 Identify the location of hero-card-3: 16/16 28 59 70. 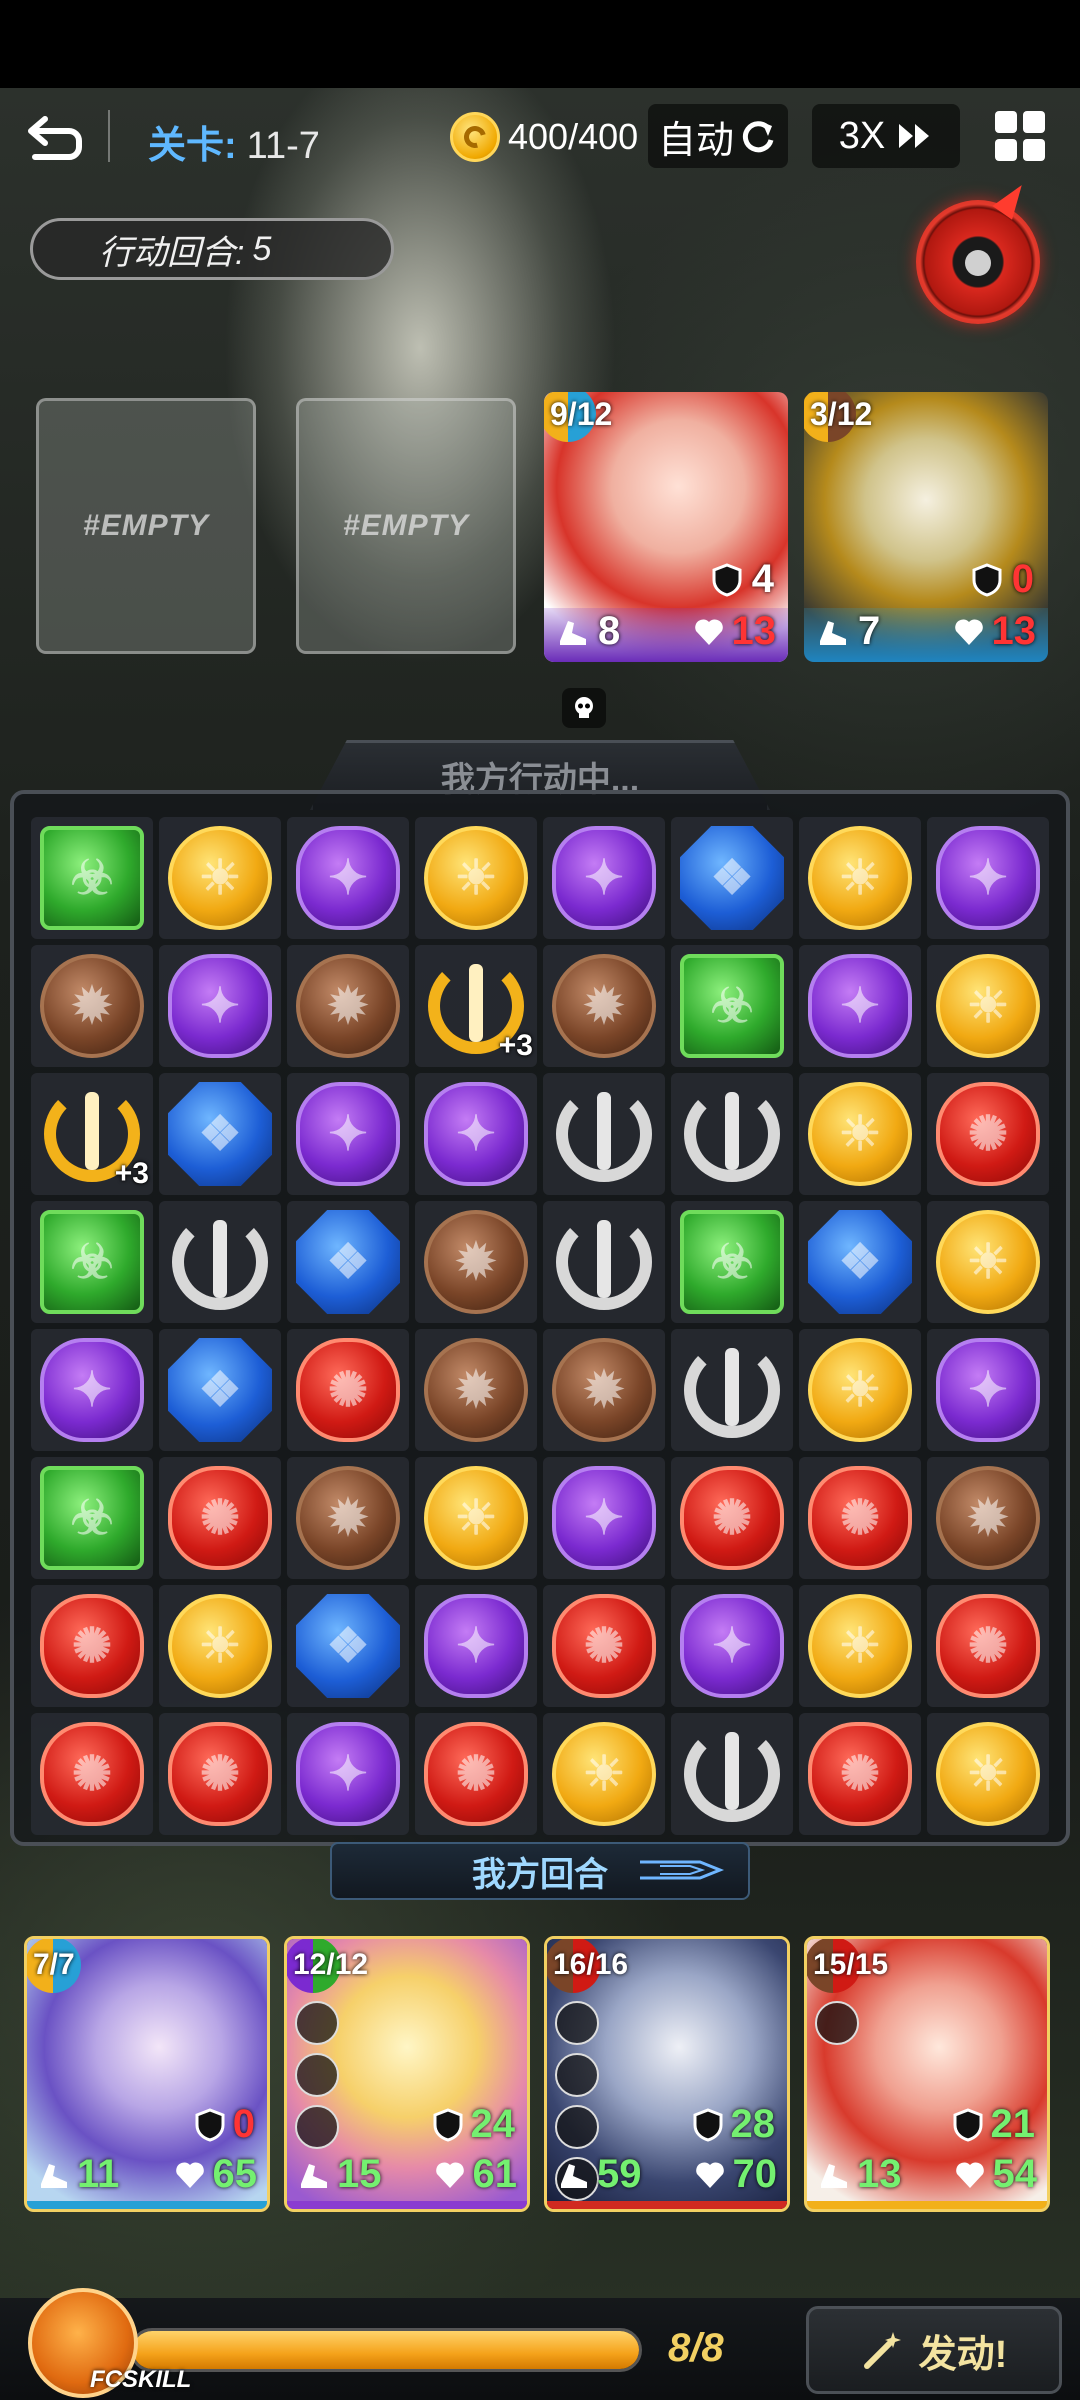
(667, 2074).